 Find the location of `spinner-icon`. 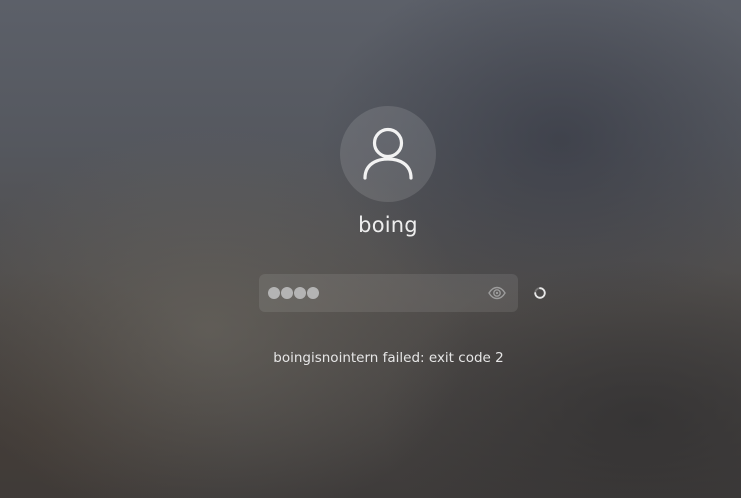

spinner-icon is located at coordinates (540, 293).